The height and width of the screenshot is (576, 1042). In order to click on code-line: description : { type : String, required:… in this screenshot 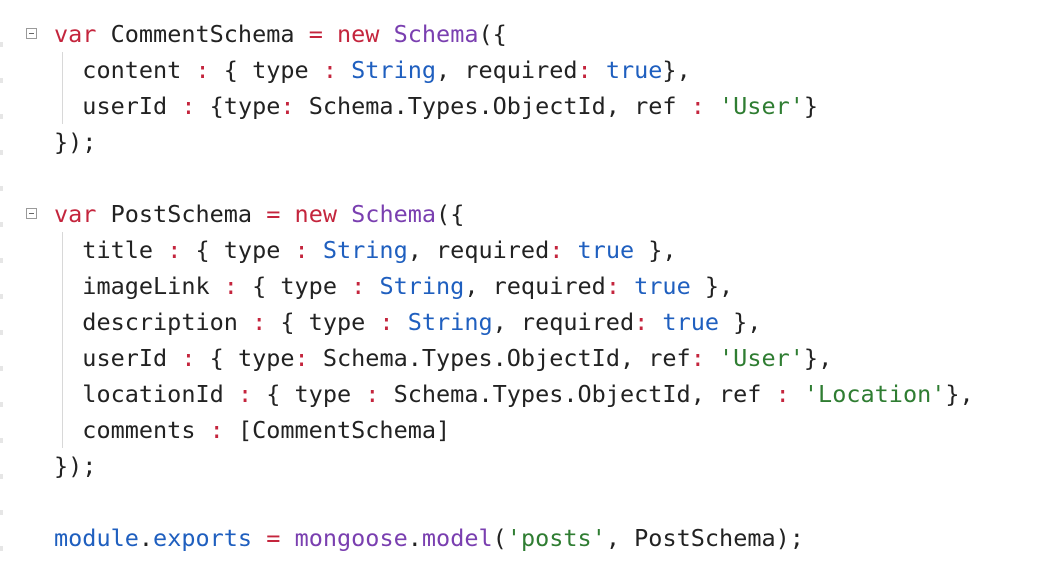, I will do `click(407, 322)`.